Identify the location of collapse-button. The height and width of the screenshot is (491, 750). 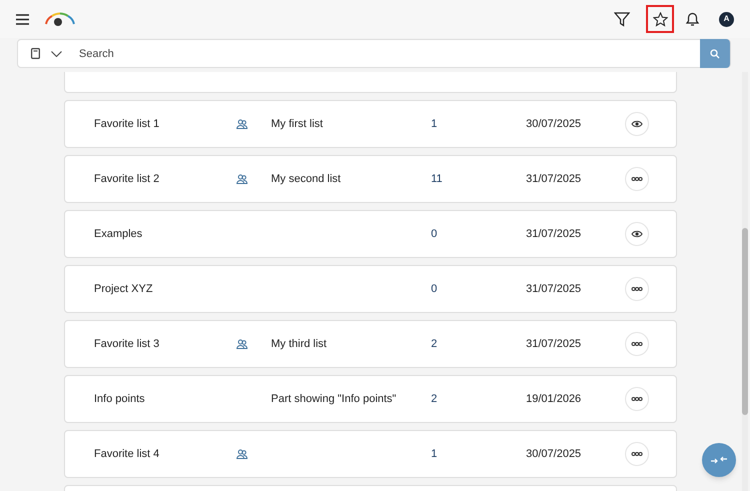
(719, 460).